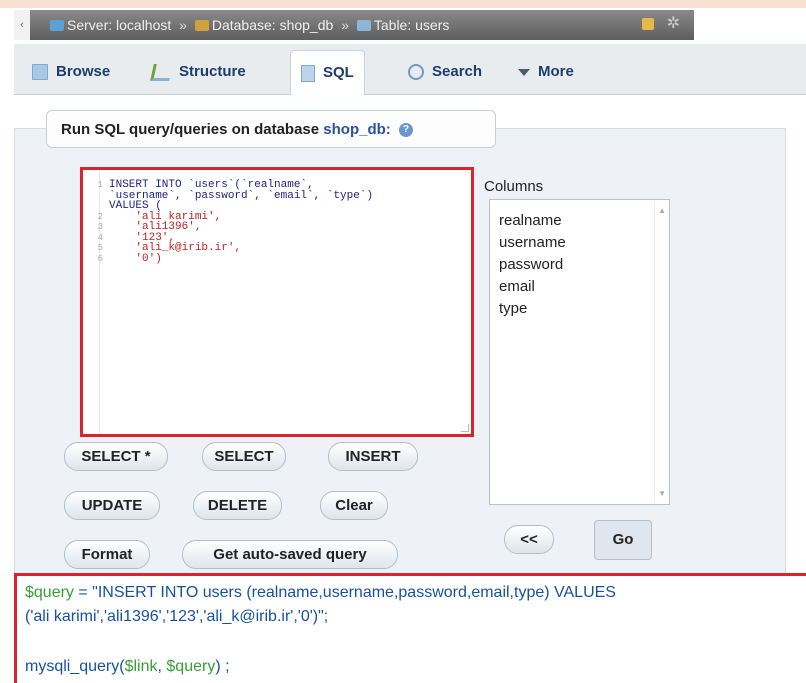 Image resolution: width=806 pixels, height=683 pixels. I want to click on structure-icon, so click(161, 72).